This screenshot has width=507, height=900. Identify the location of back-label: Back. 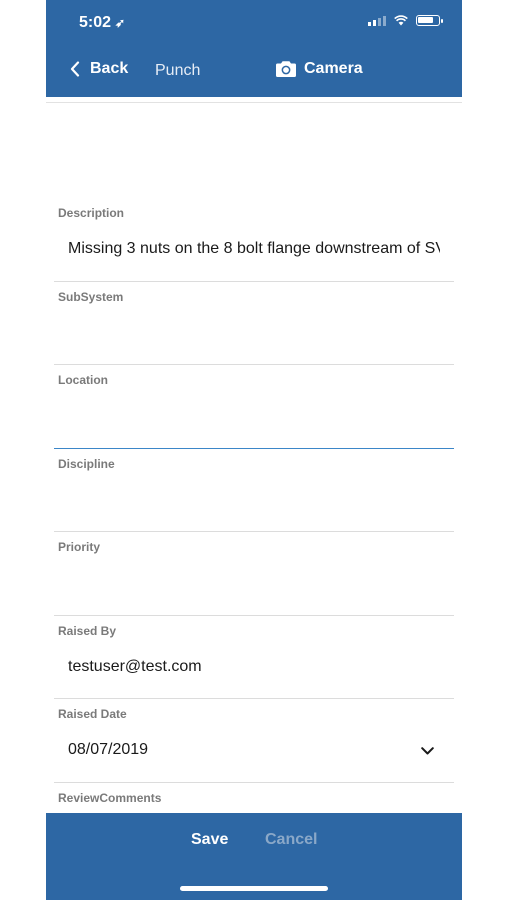
(109, 68).